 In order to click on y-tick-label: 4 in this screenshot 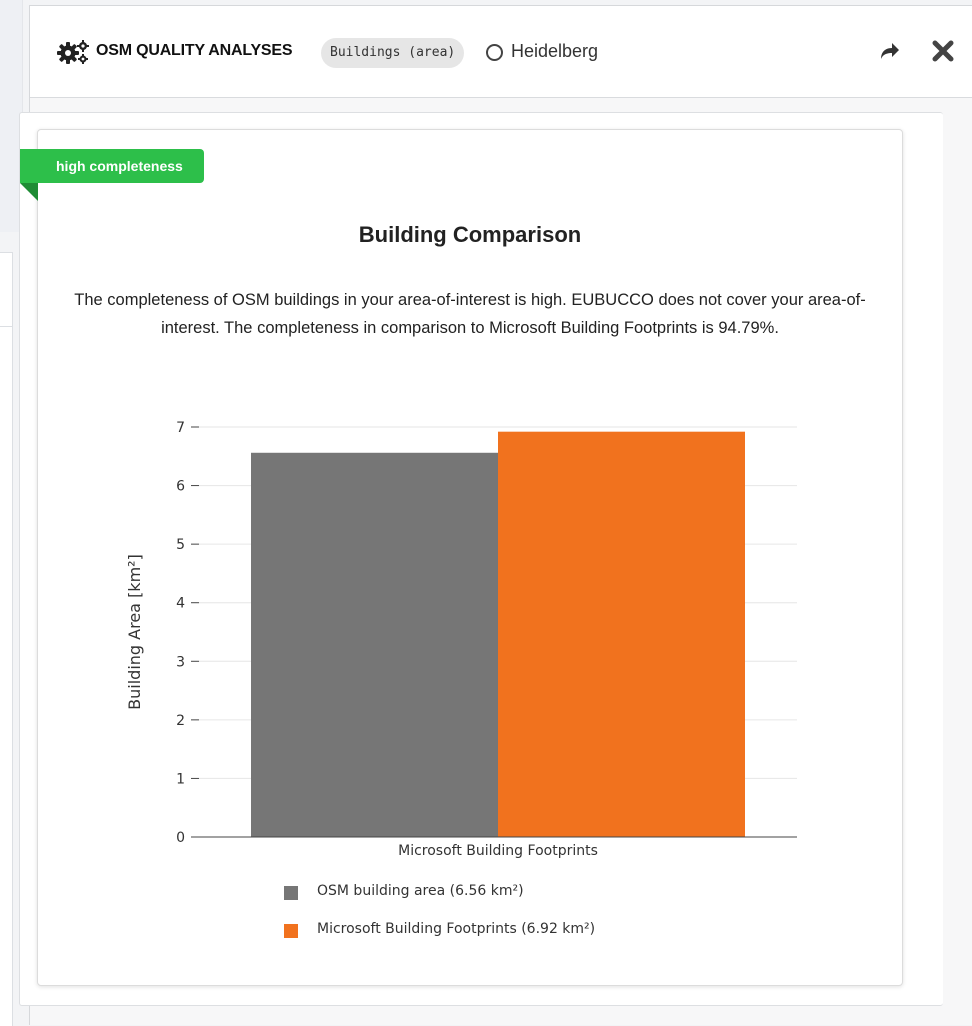, I will do `click(180, 604)`.